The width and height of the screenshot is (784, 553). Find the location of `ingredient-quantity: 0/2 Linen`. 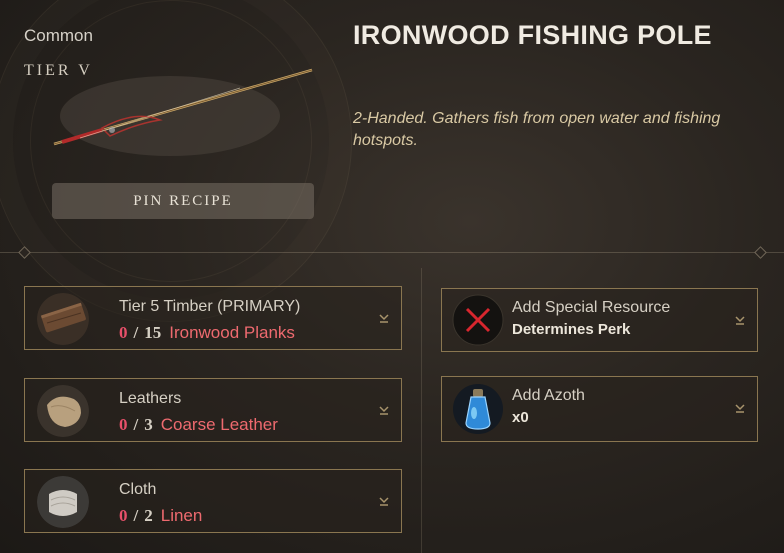

ingredient-quantity: 0/2 Linen is located at coordinates (161, 515).